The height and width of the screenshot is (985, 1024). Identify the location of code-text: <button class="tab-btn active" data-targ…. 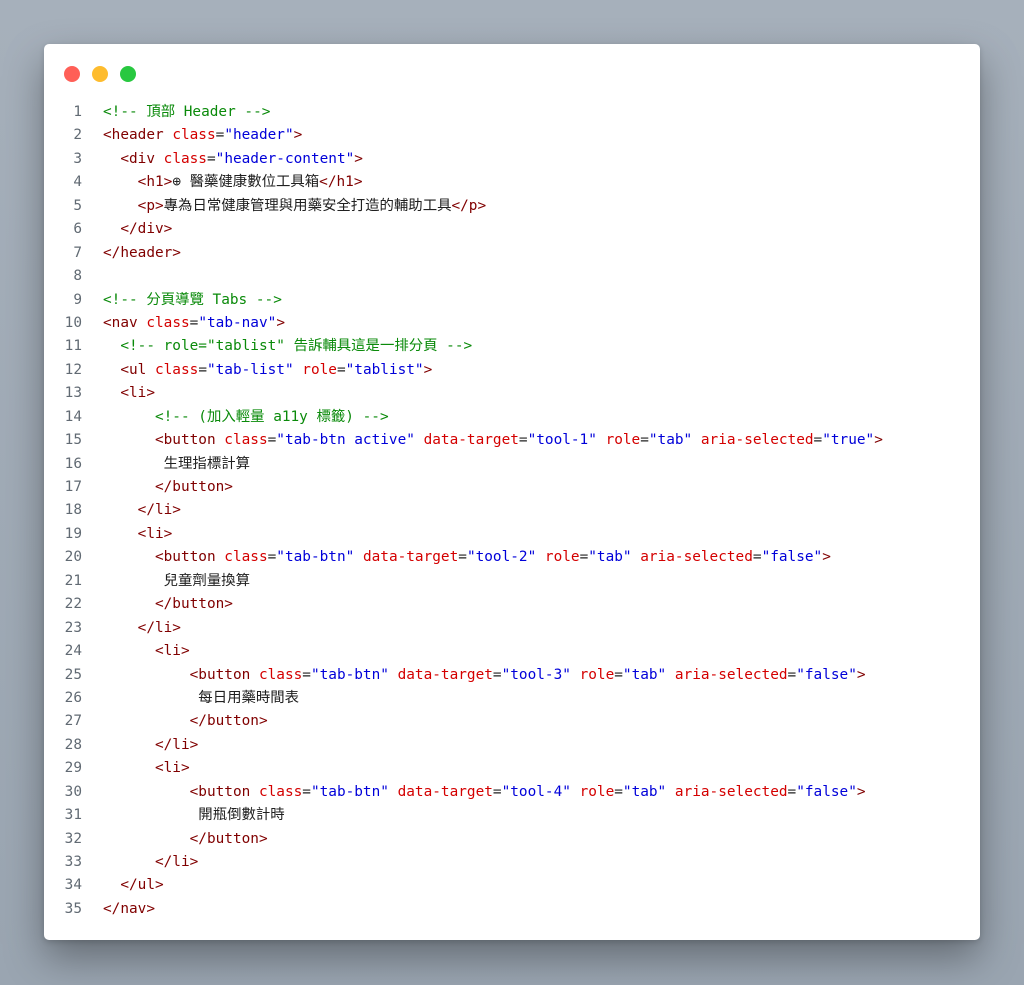
(493, 440).